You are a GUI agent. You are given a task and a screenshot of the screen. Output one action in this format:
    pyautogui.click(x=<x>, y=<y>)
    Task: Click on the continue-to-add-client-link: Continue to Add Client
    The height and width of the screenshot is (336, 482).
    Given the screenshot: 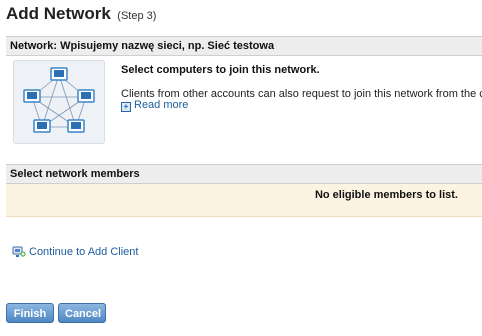 What is the action you would take?
    pyautogui.click(x=75, y=251)
    